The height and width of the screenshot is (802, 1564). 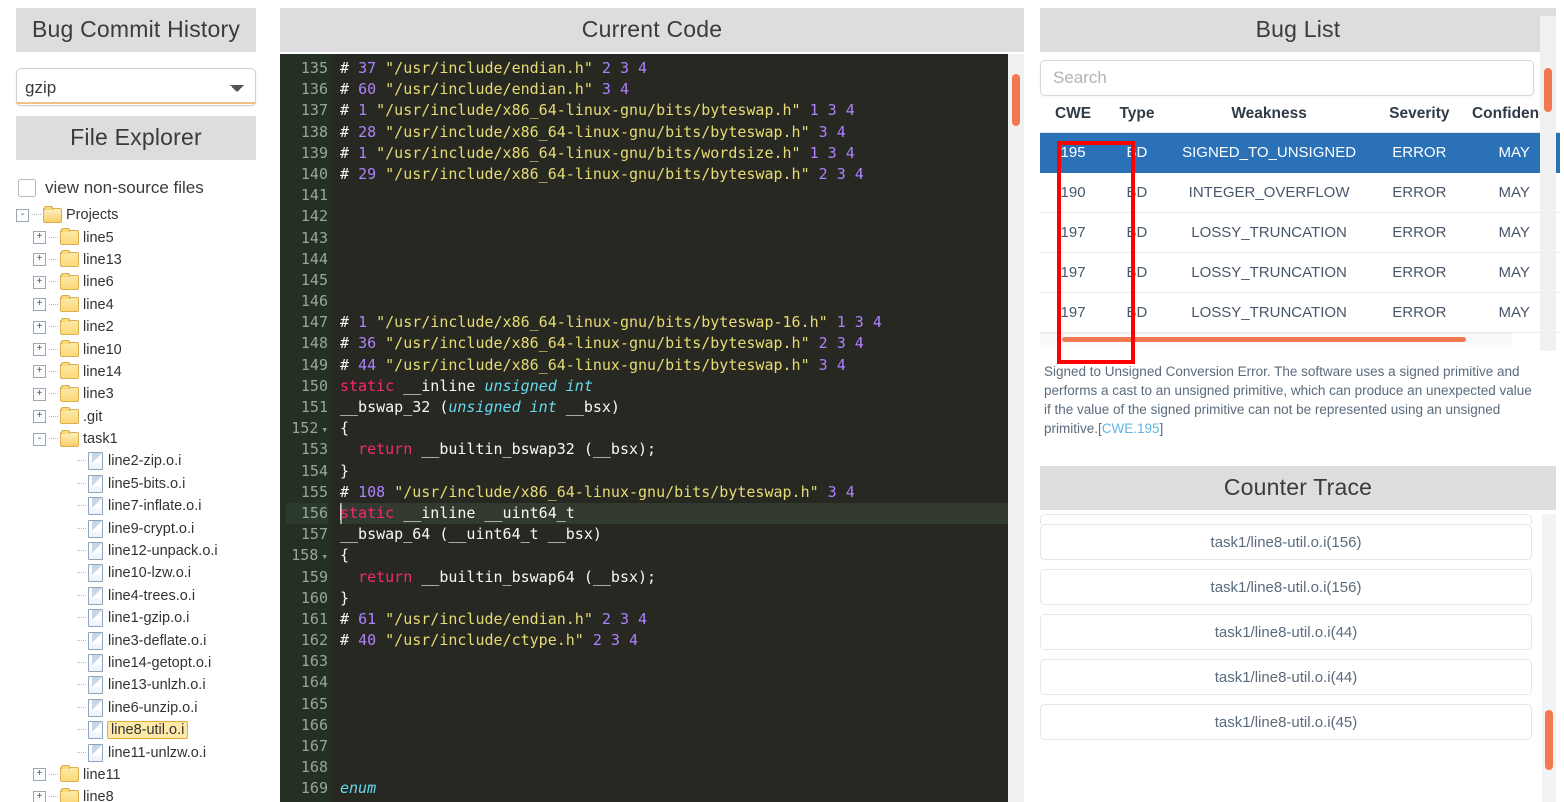 I want to click on tree-file-line6-unzip.o.i: line6-unzip.o.i, so click(x=144, y=708).